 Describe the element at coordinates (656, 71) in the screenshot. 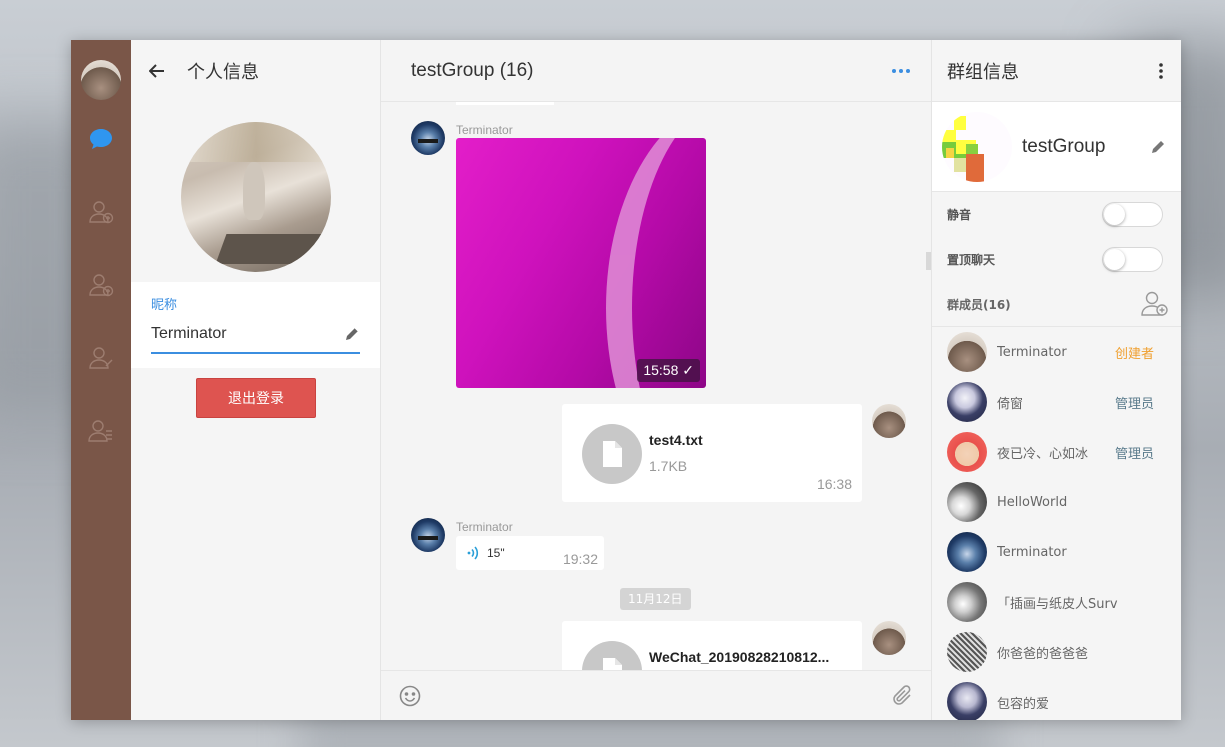

I see `chat-header: testGroup (16)` at that location.